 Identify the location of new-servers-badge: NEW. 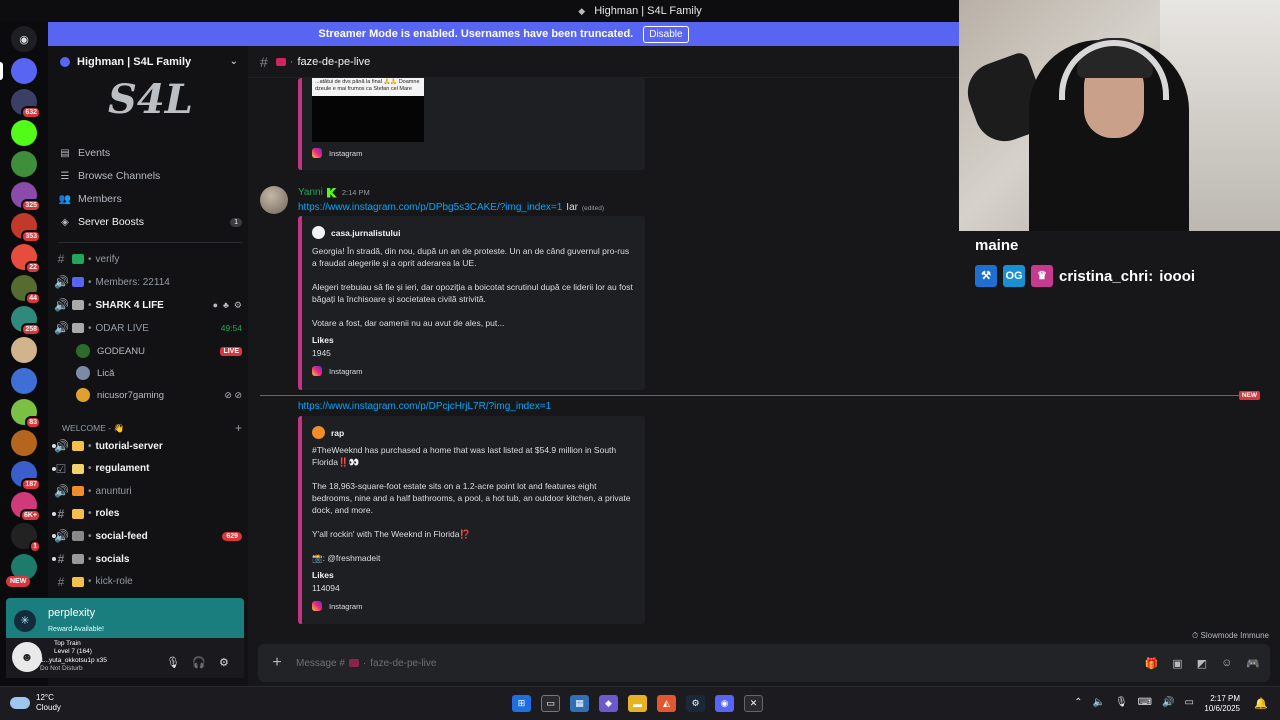
(18, 581).